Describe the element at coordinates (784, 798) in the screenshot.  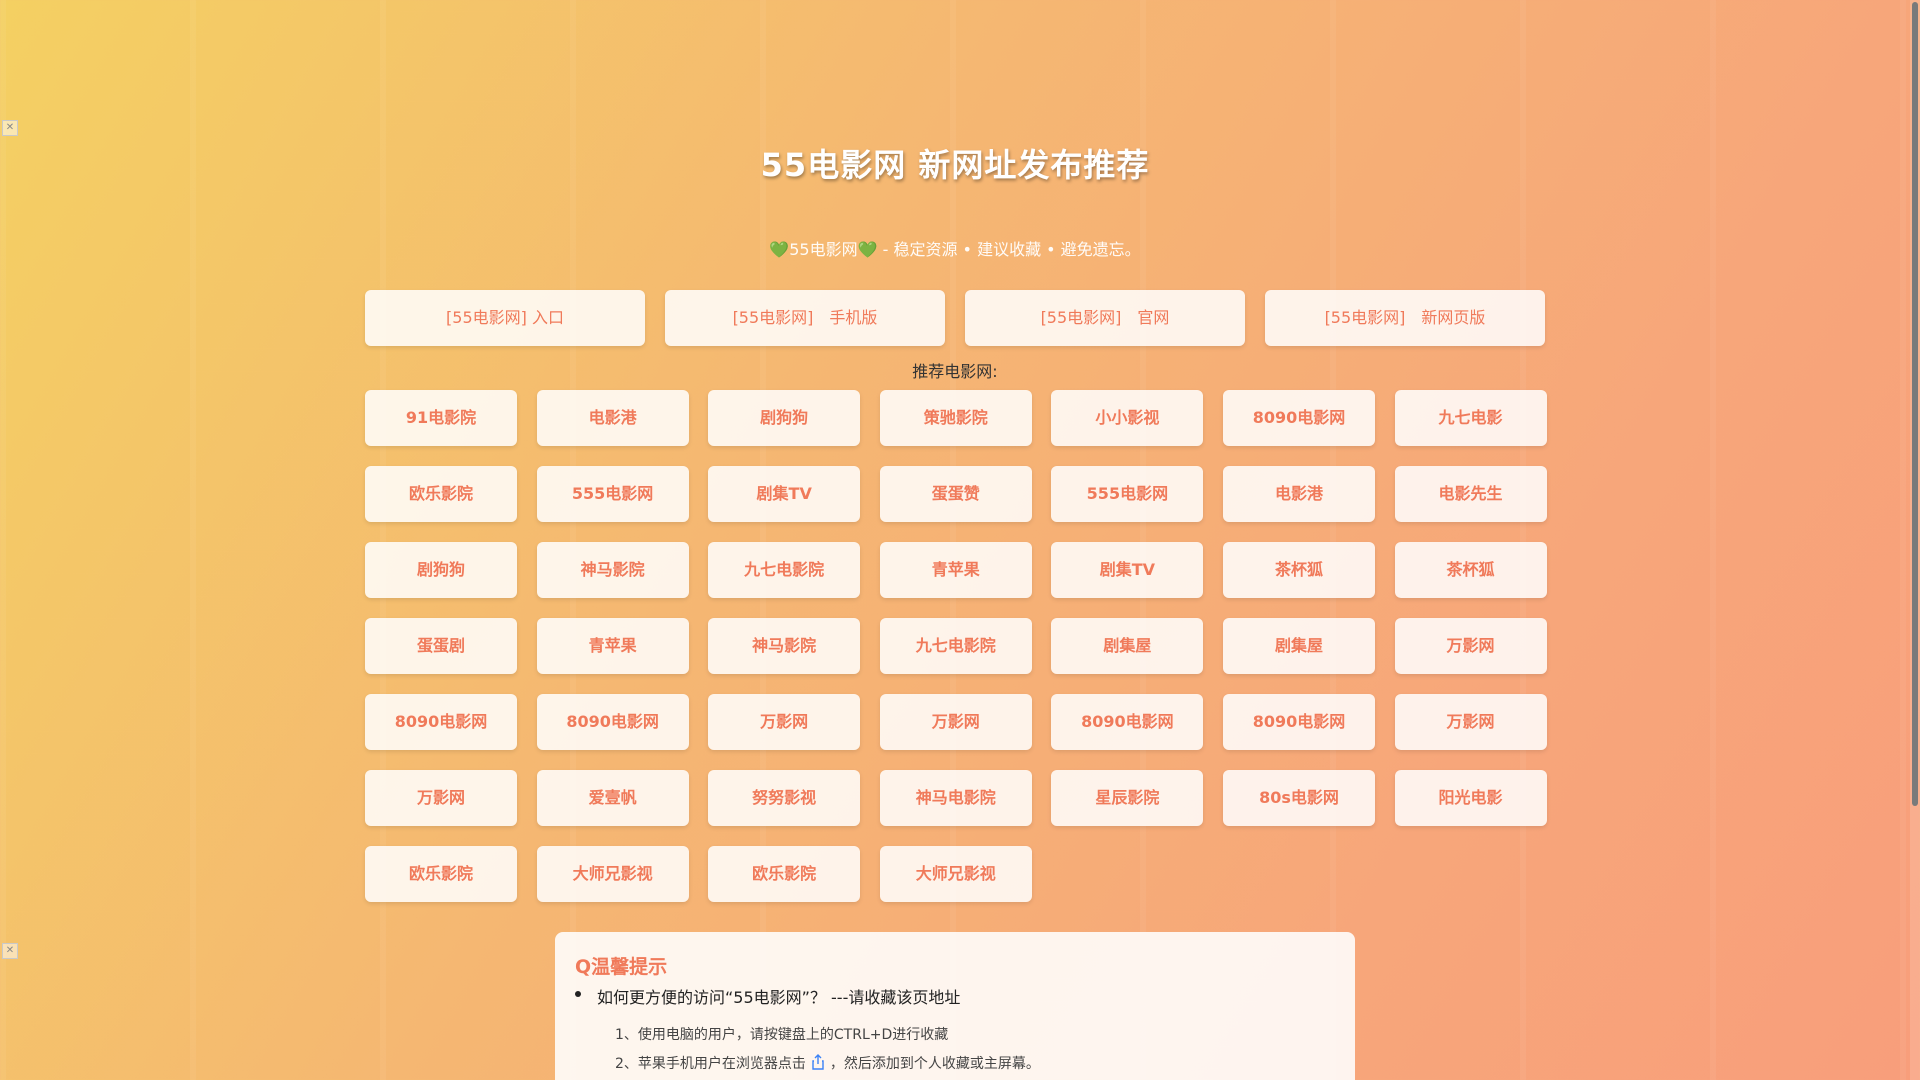
I see `recommend-link: 努努影视` at that location.